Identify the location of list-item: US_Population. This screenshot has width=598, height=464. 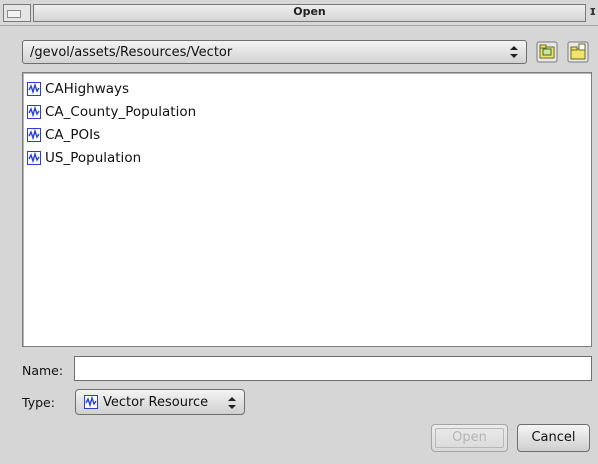
(84, 158).